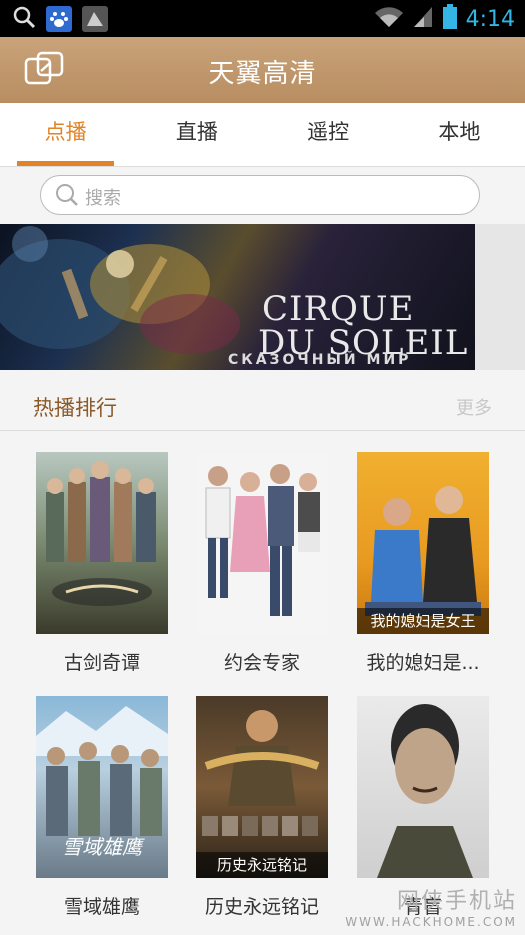  I want to click on video-card: 历史永远铭记 历史永远铭记, so click(262, 807).